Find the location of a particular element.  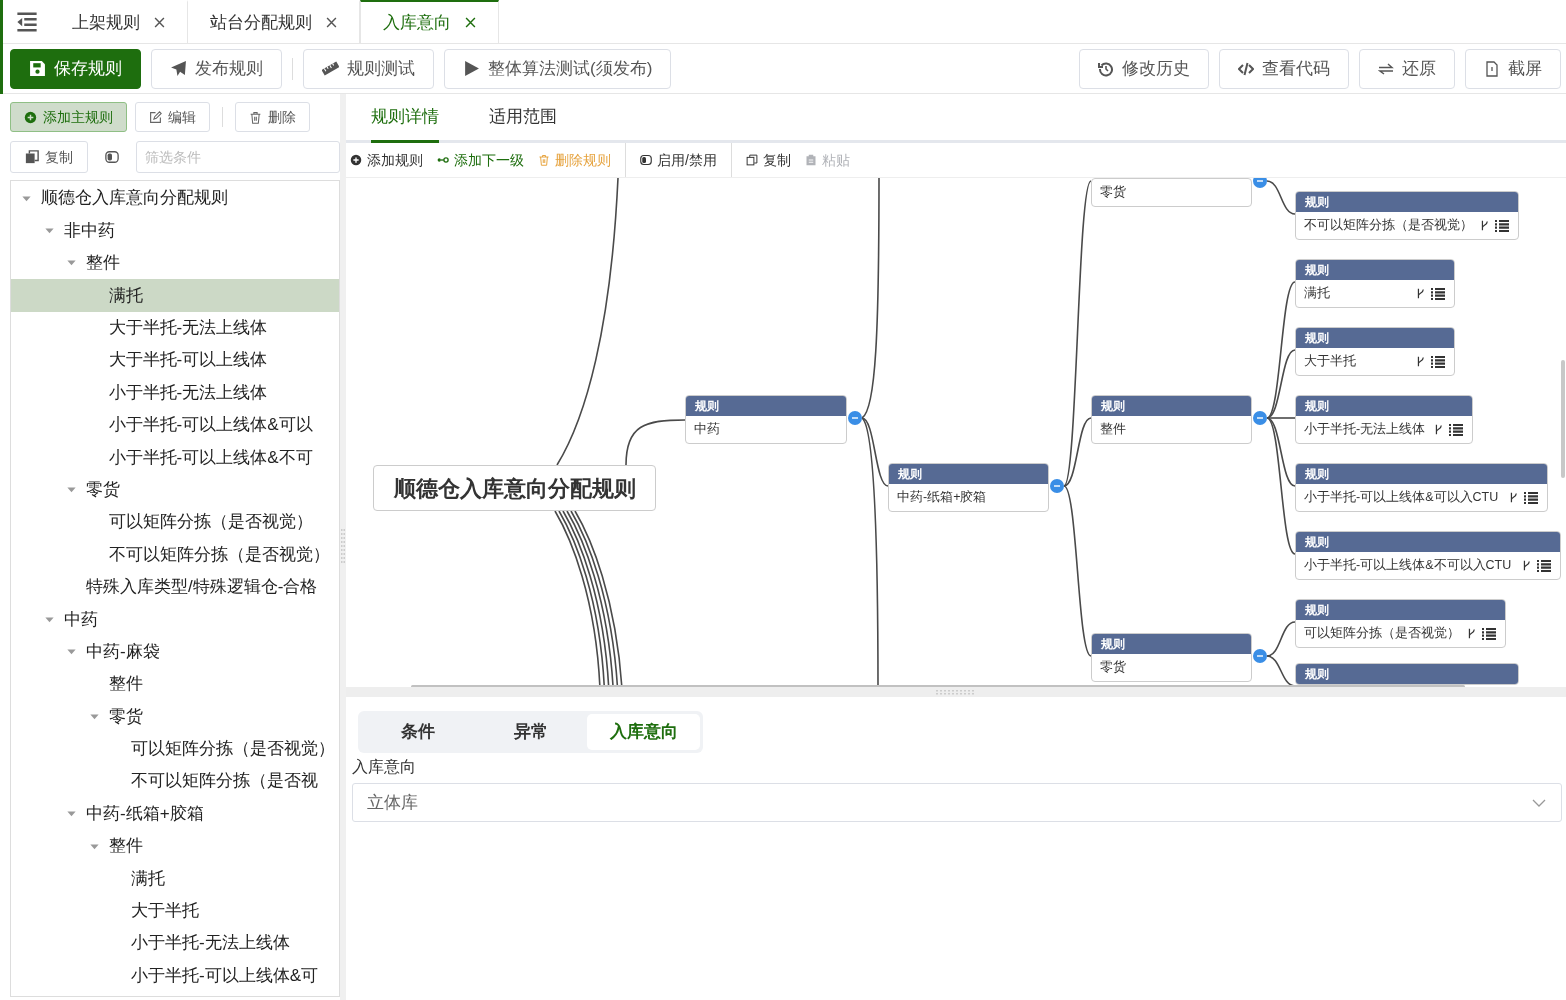

root-node: 顺德仓入库意向分配规则 is located at coordinates (514, 488).